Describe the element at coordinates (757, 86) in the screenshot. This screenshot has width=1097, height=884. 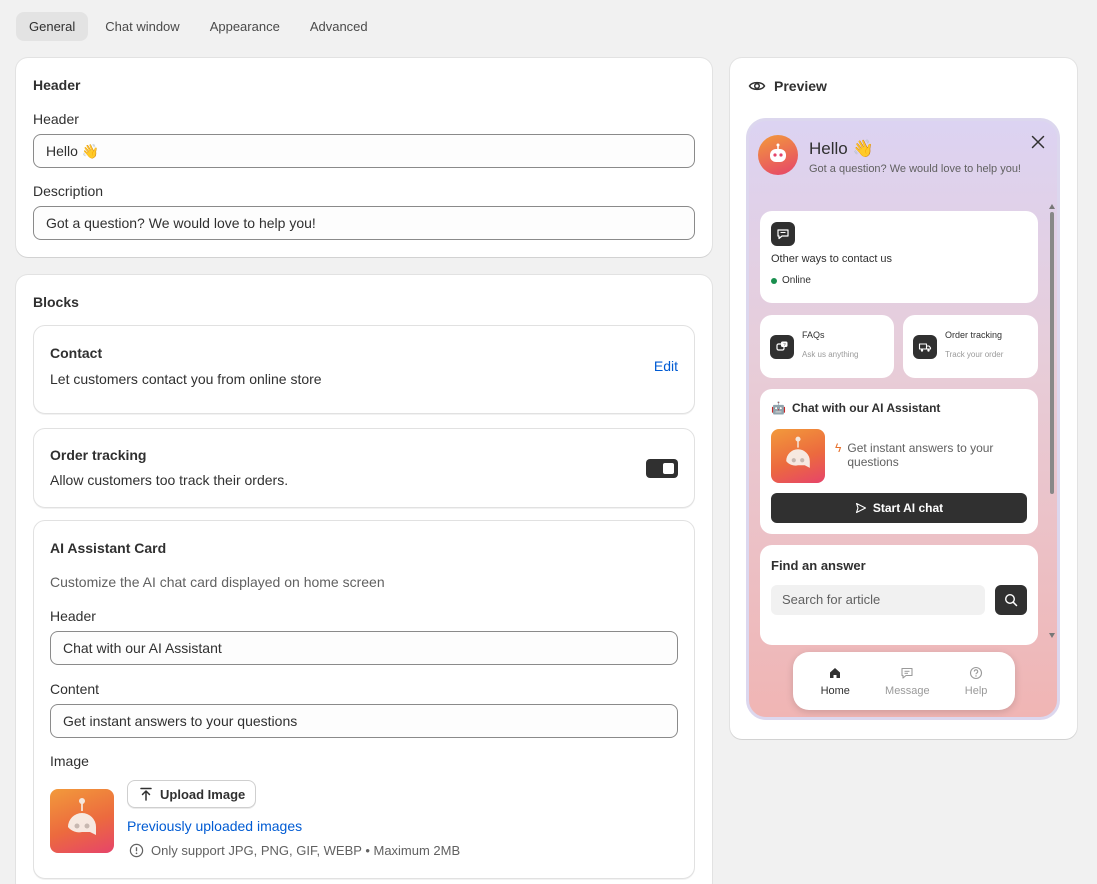
I see `eye-icon` at that location.